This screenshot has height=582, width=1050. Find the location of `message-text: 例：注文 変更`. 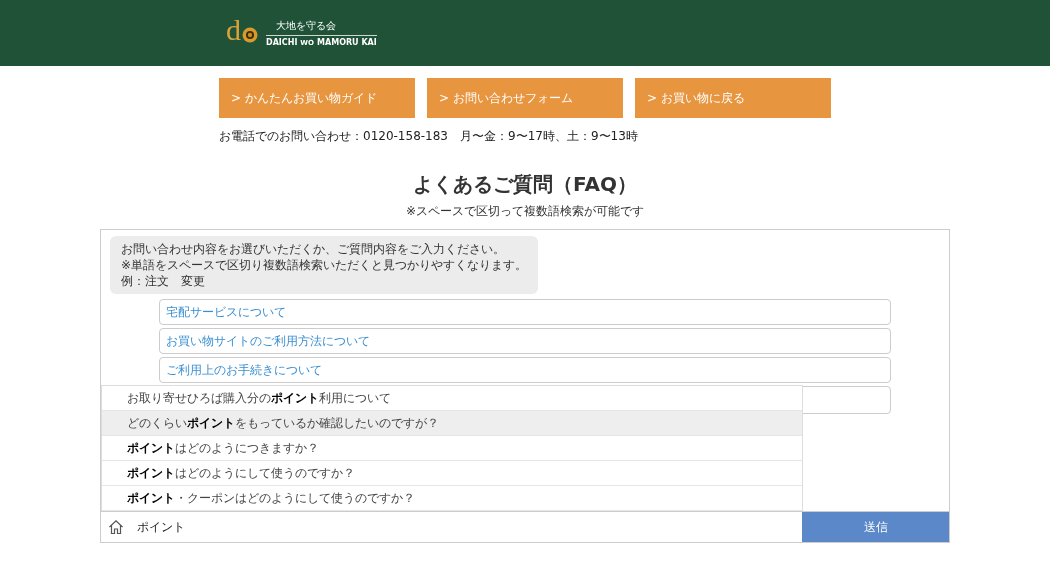

message-text: 例：注文 変更 is located at coordinates (163, 281).